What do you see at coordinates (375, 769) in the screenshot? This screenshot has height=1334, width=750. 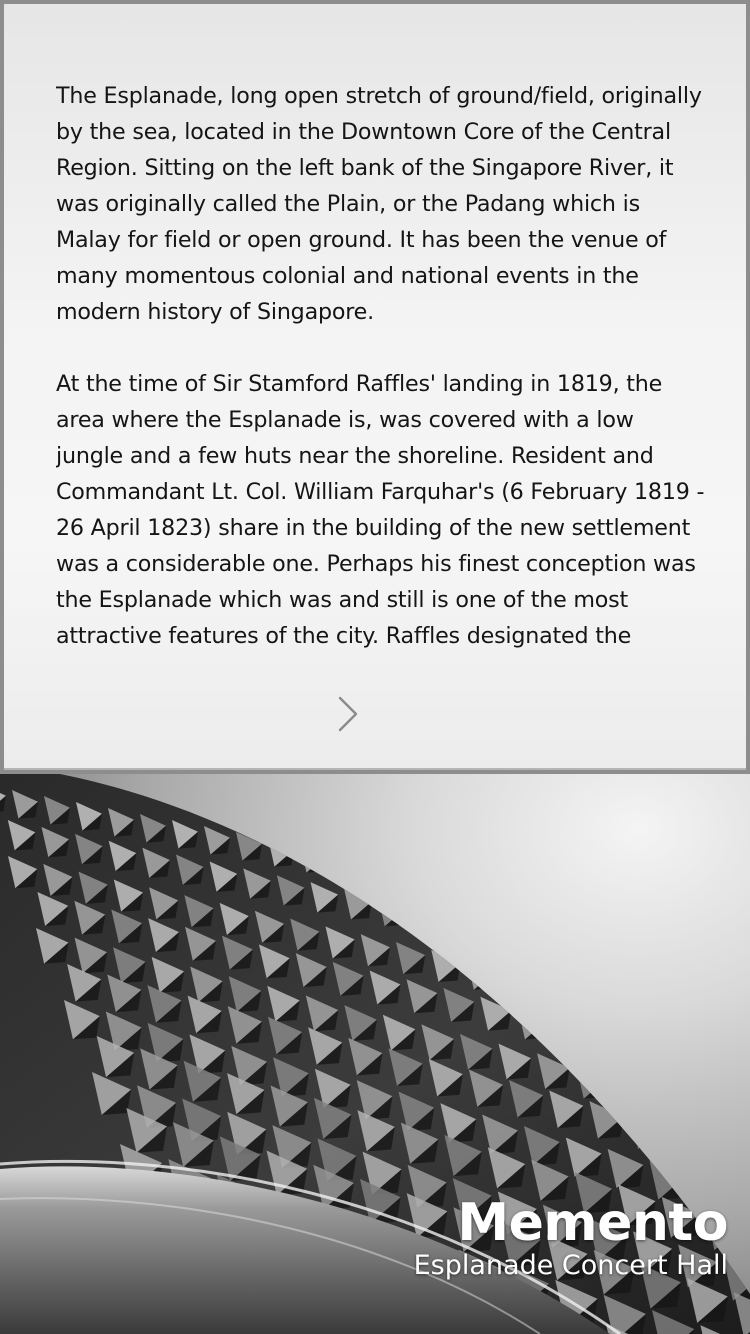 I see `panel-divider` at bounding box center [375, 769].